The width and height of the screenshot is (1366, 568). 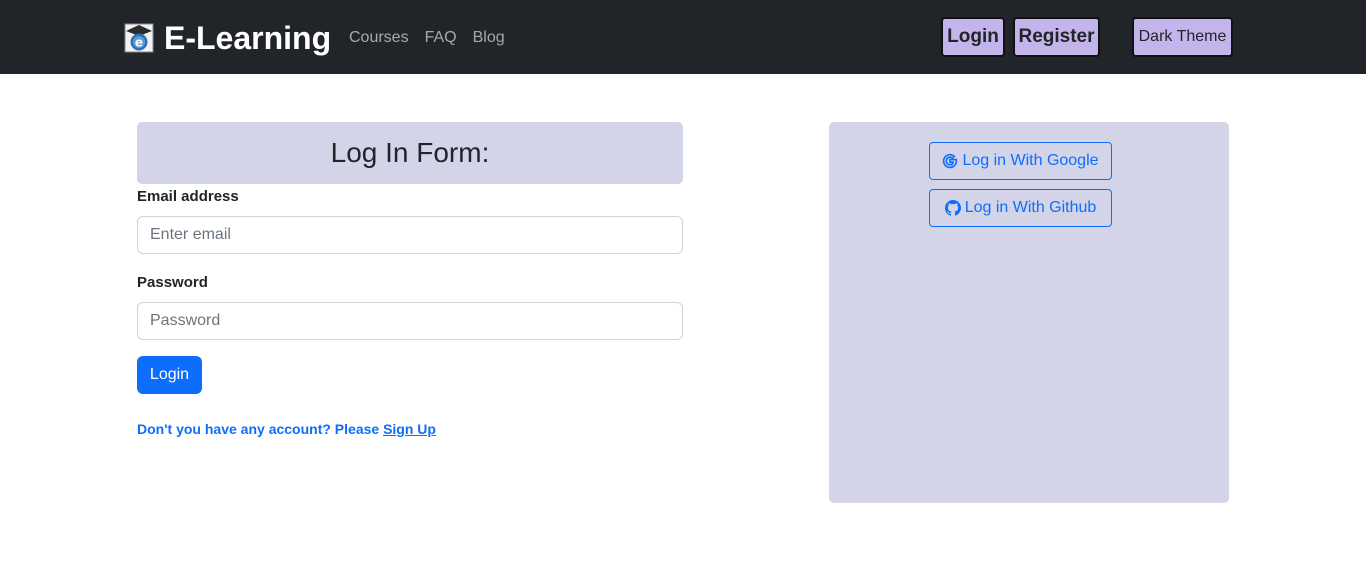 What do you see at coordinates (172, 282) in the screenshot?
I see `password-label: Password` at bounding box center [172, 282].